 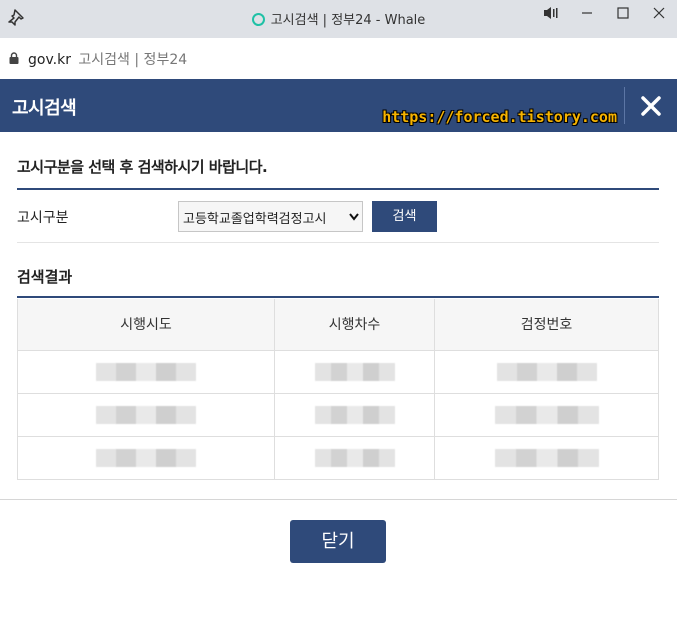 What do you see at coordinates (43, 218) in the screenshot?
I see `field-label: 고시구분` at bounding box center [43, 218].